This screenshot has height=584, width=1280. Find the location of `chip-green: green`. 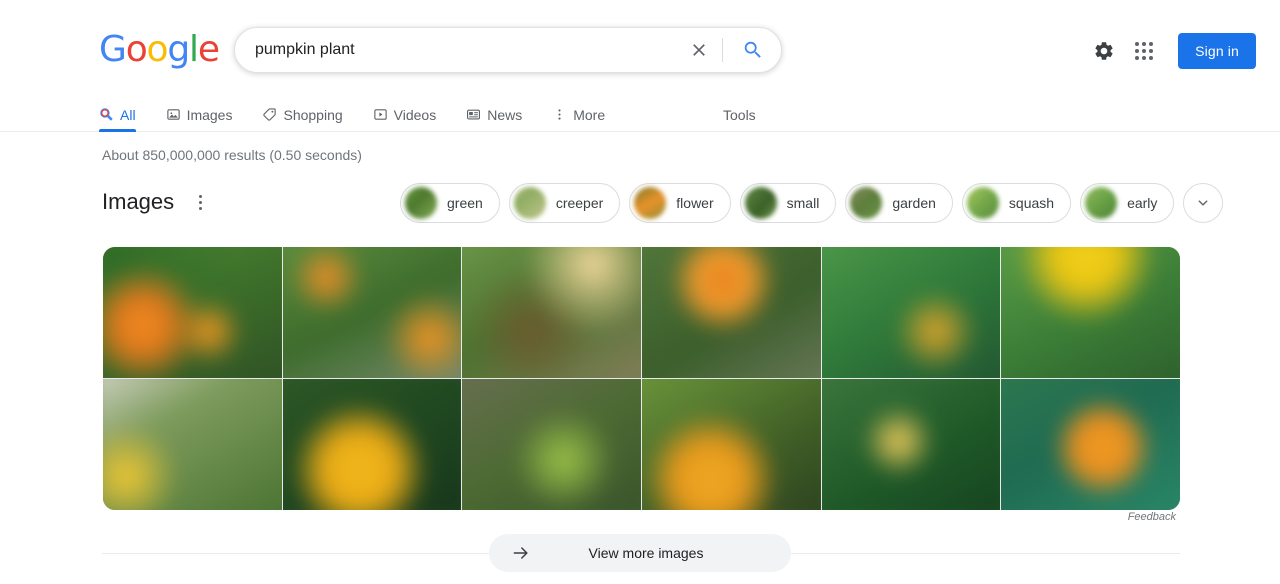

chip-green: green is located at coordinates (450, 203).